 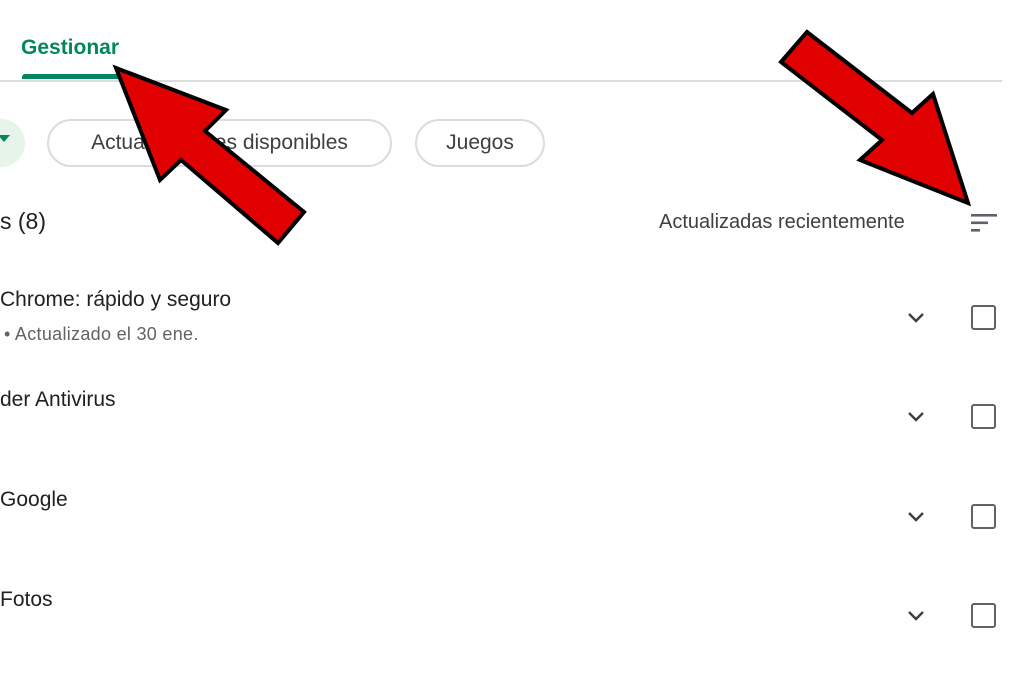 I want to click on installed-count-title: s (8), so click(x=23, y=221).